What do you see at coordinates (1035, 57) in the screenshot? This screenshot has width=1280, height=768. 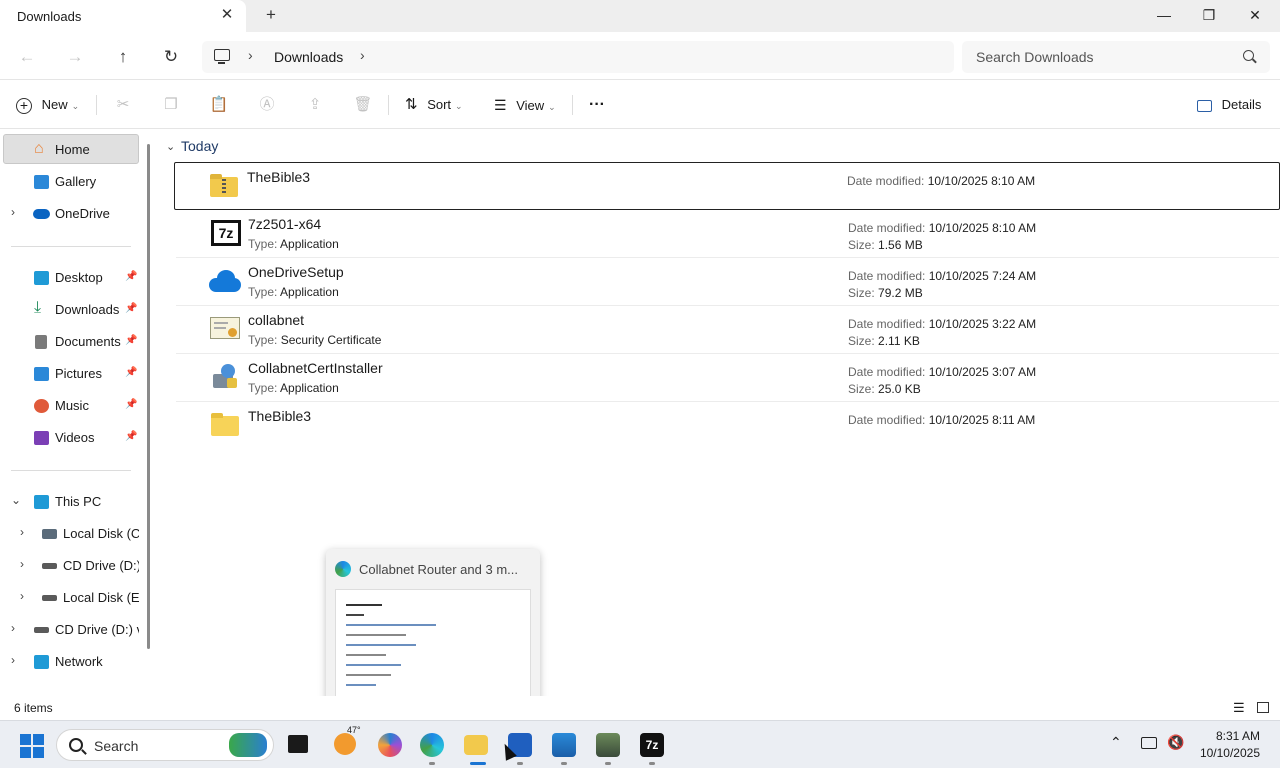 I see `search-placeholder: Search Downloads` at bounding box center [1035, 57].